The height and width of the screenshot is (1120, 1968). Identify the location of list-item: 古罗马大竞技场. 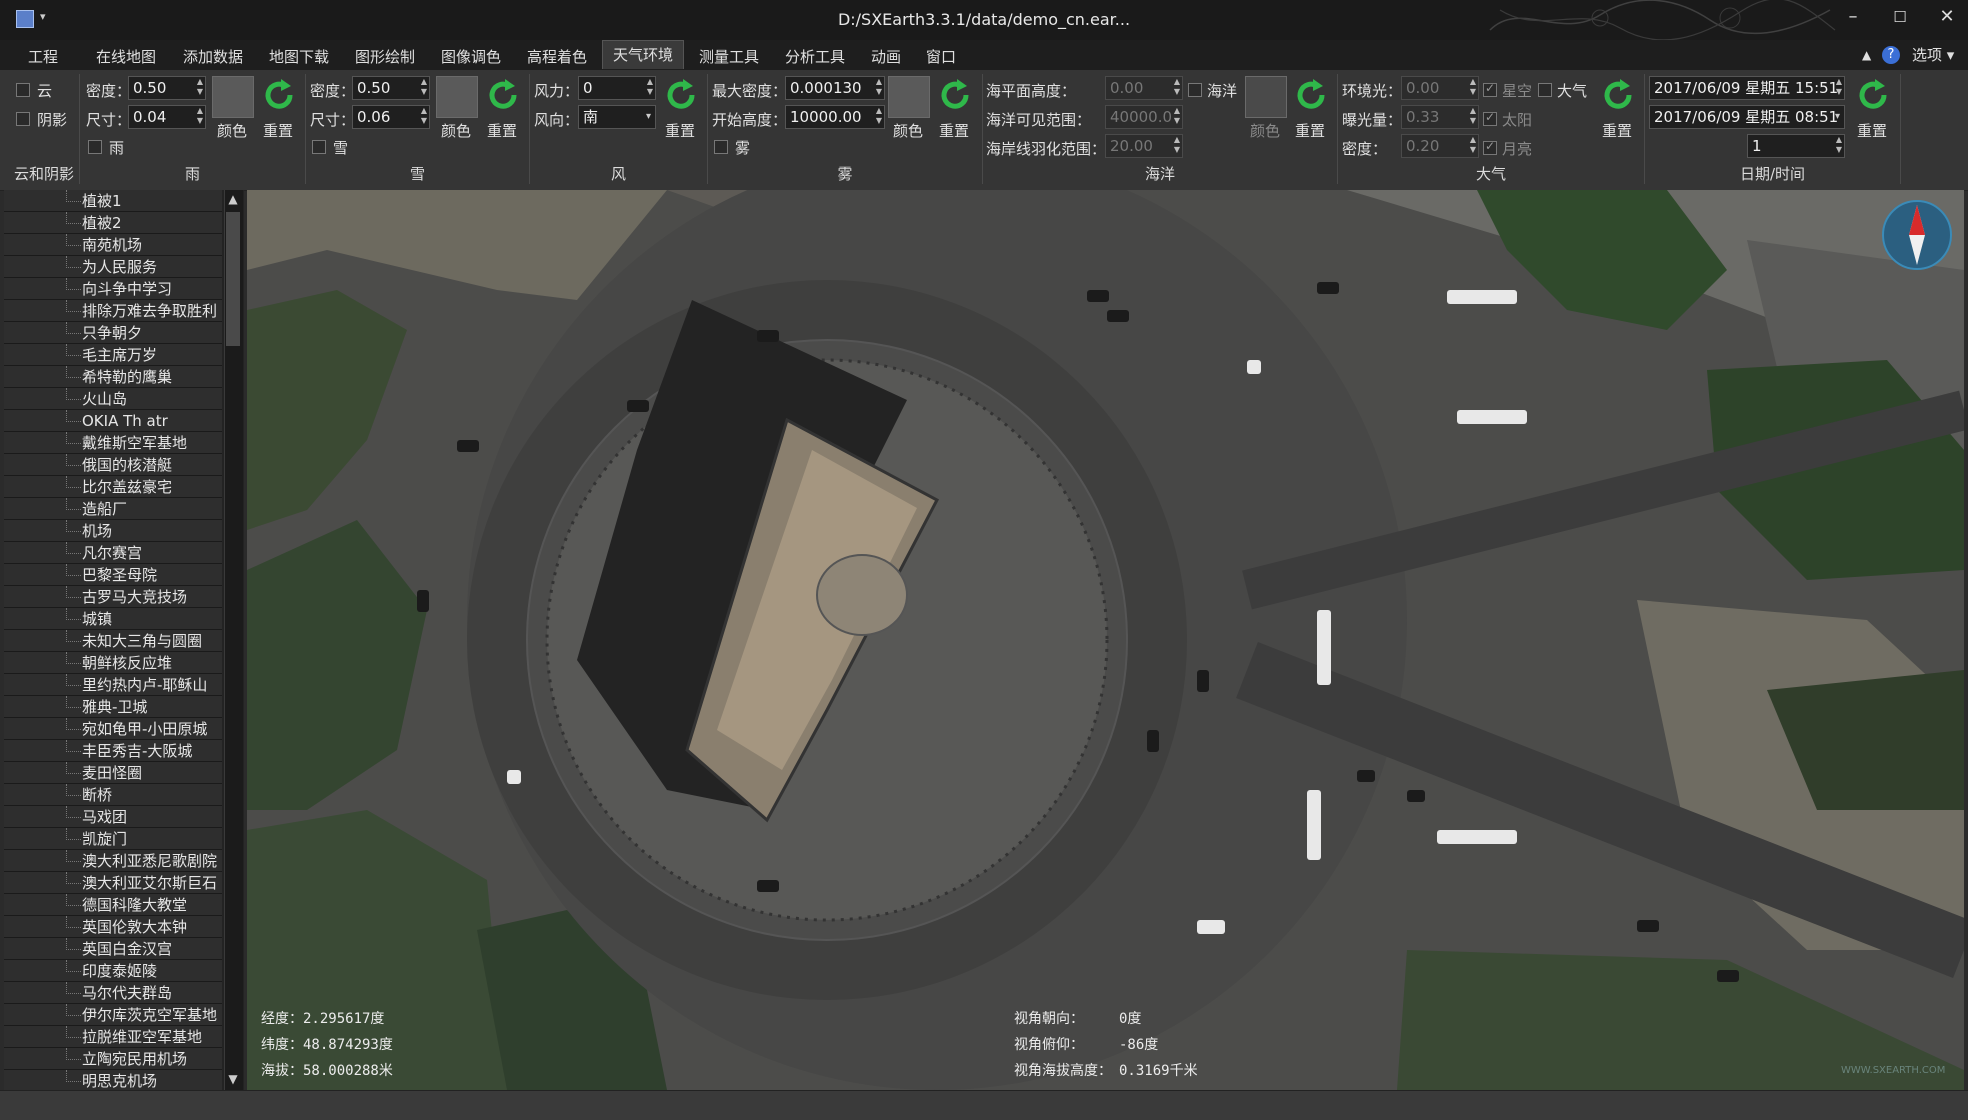
(113, 597).